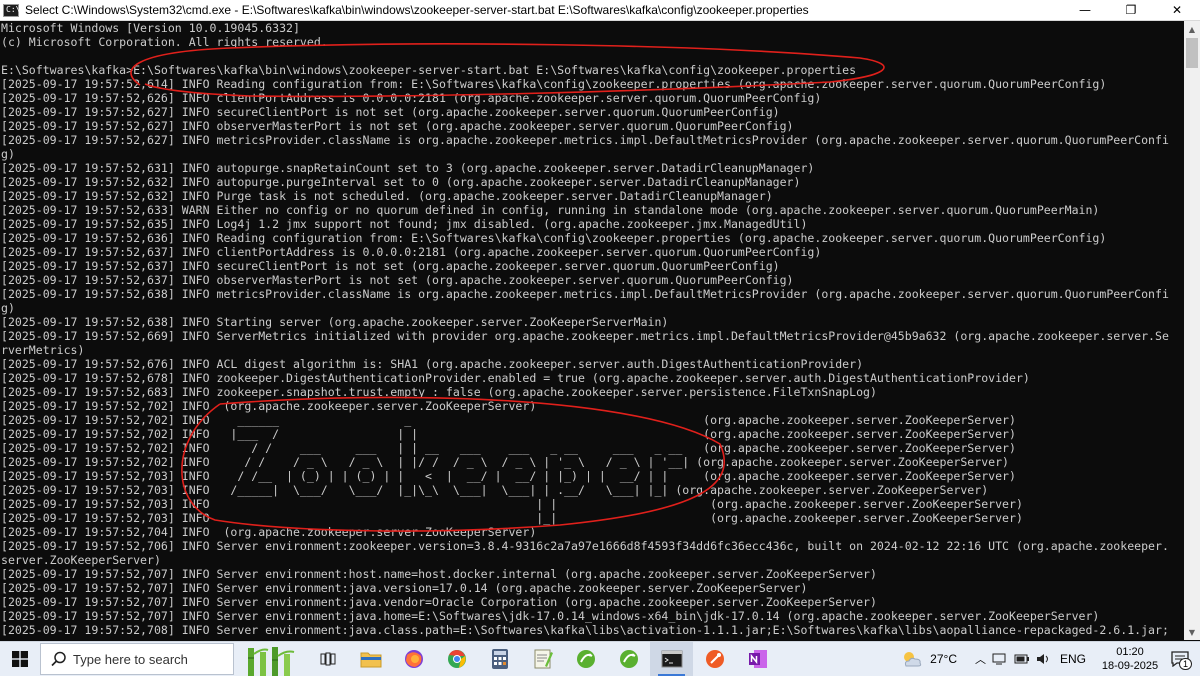  I want to click on onenote-icon, so click(757, 659).